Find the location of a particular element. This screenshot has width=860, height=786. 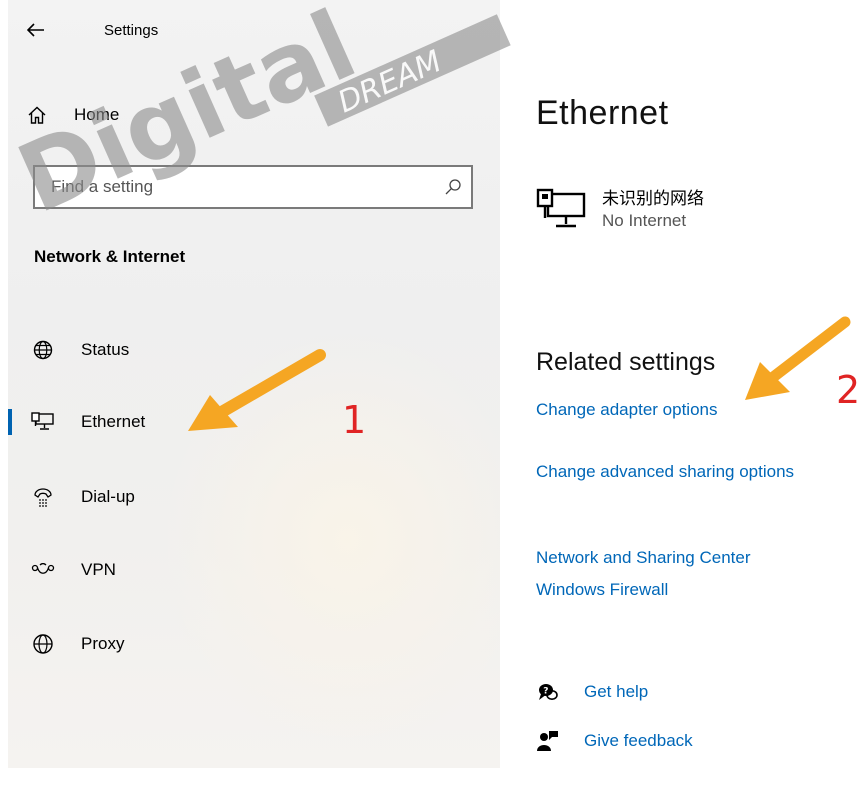

sidebar-item-label: Proxy is located at coordinates (103, 643).